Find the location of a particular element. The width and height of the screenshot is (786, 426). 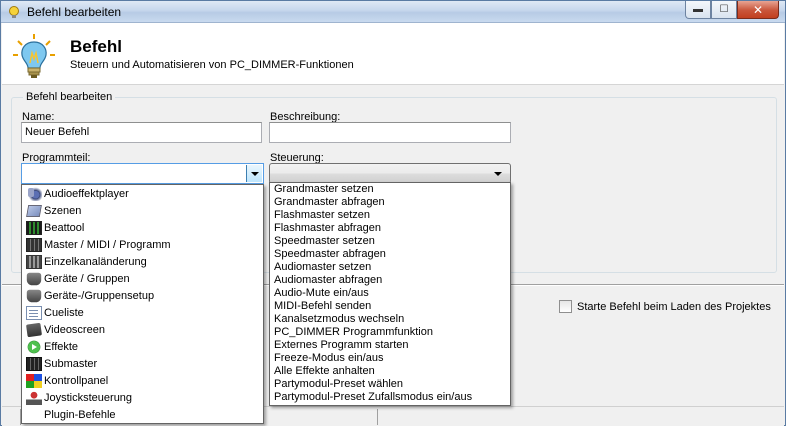

programmteil-option-label: Einzelkanaländerung is located at coordinates (95, 261).